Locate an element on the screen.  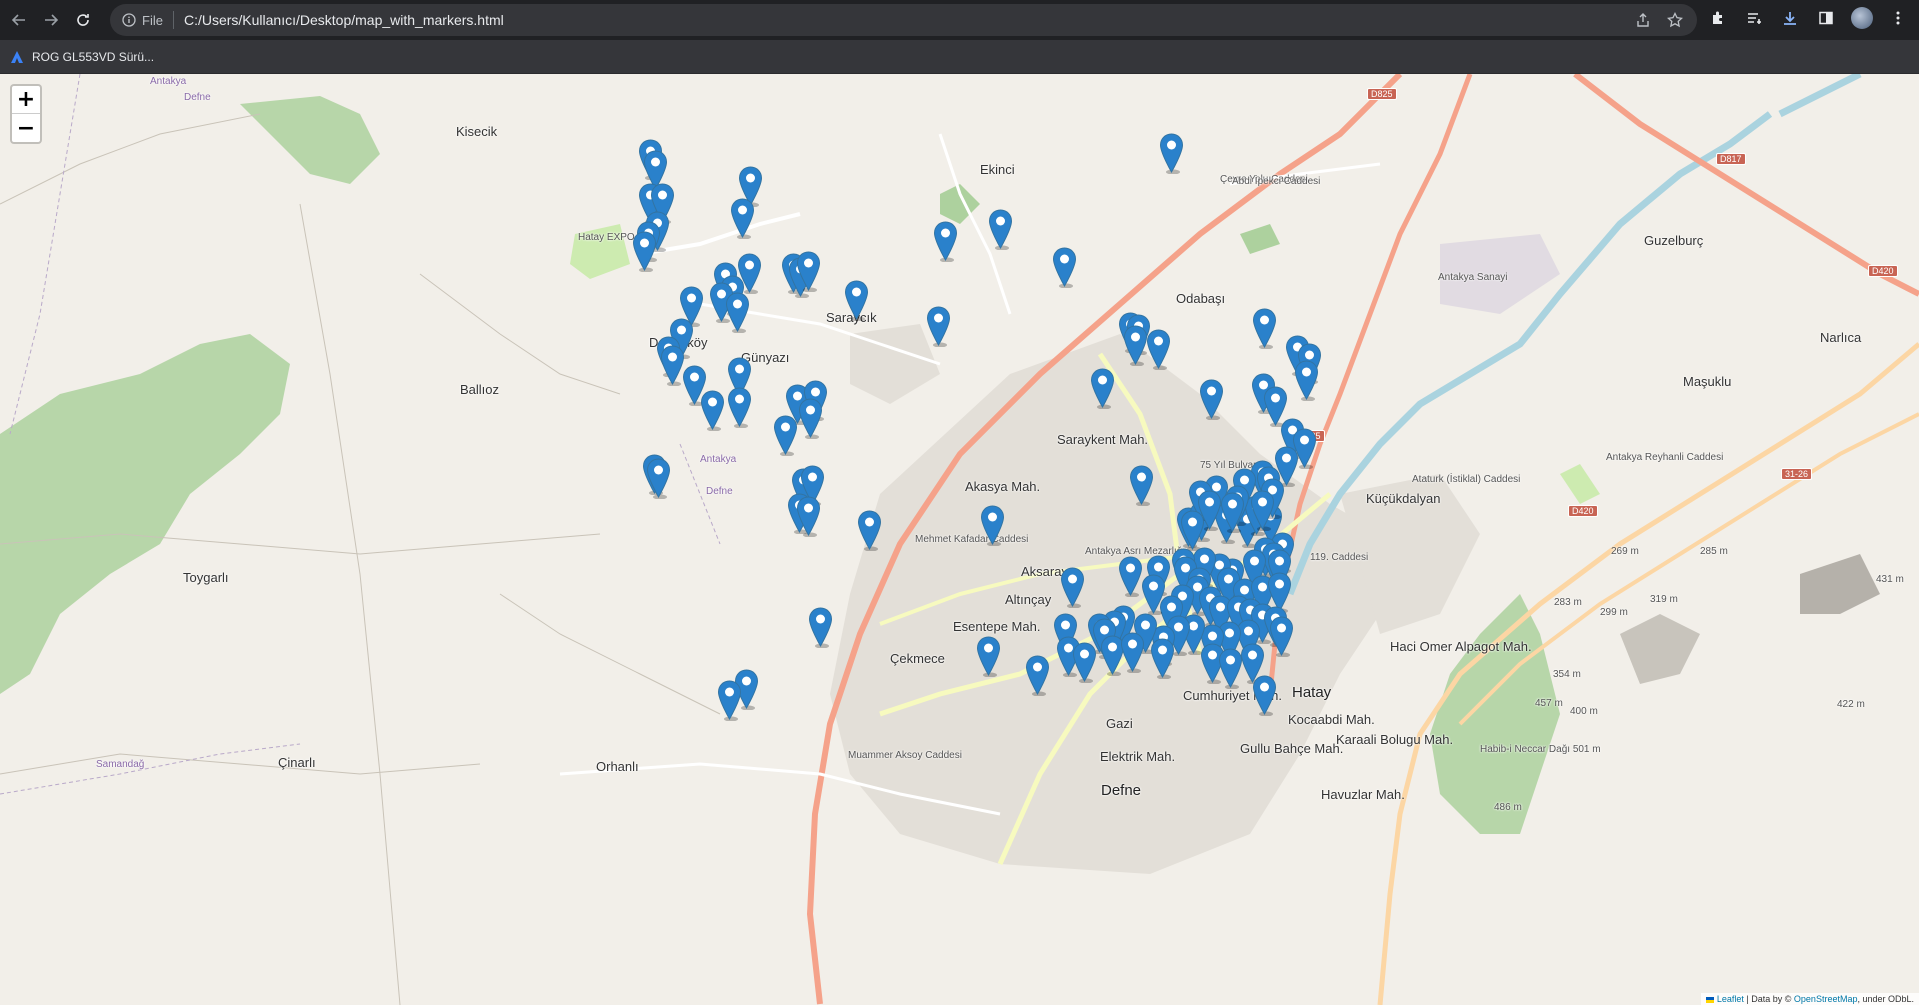
leaflet-link: Leaflet is located at coordinates (1730, 999).